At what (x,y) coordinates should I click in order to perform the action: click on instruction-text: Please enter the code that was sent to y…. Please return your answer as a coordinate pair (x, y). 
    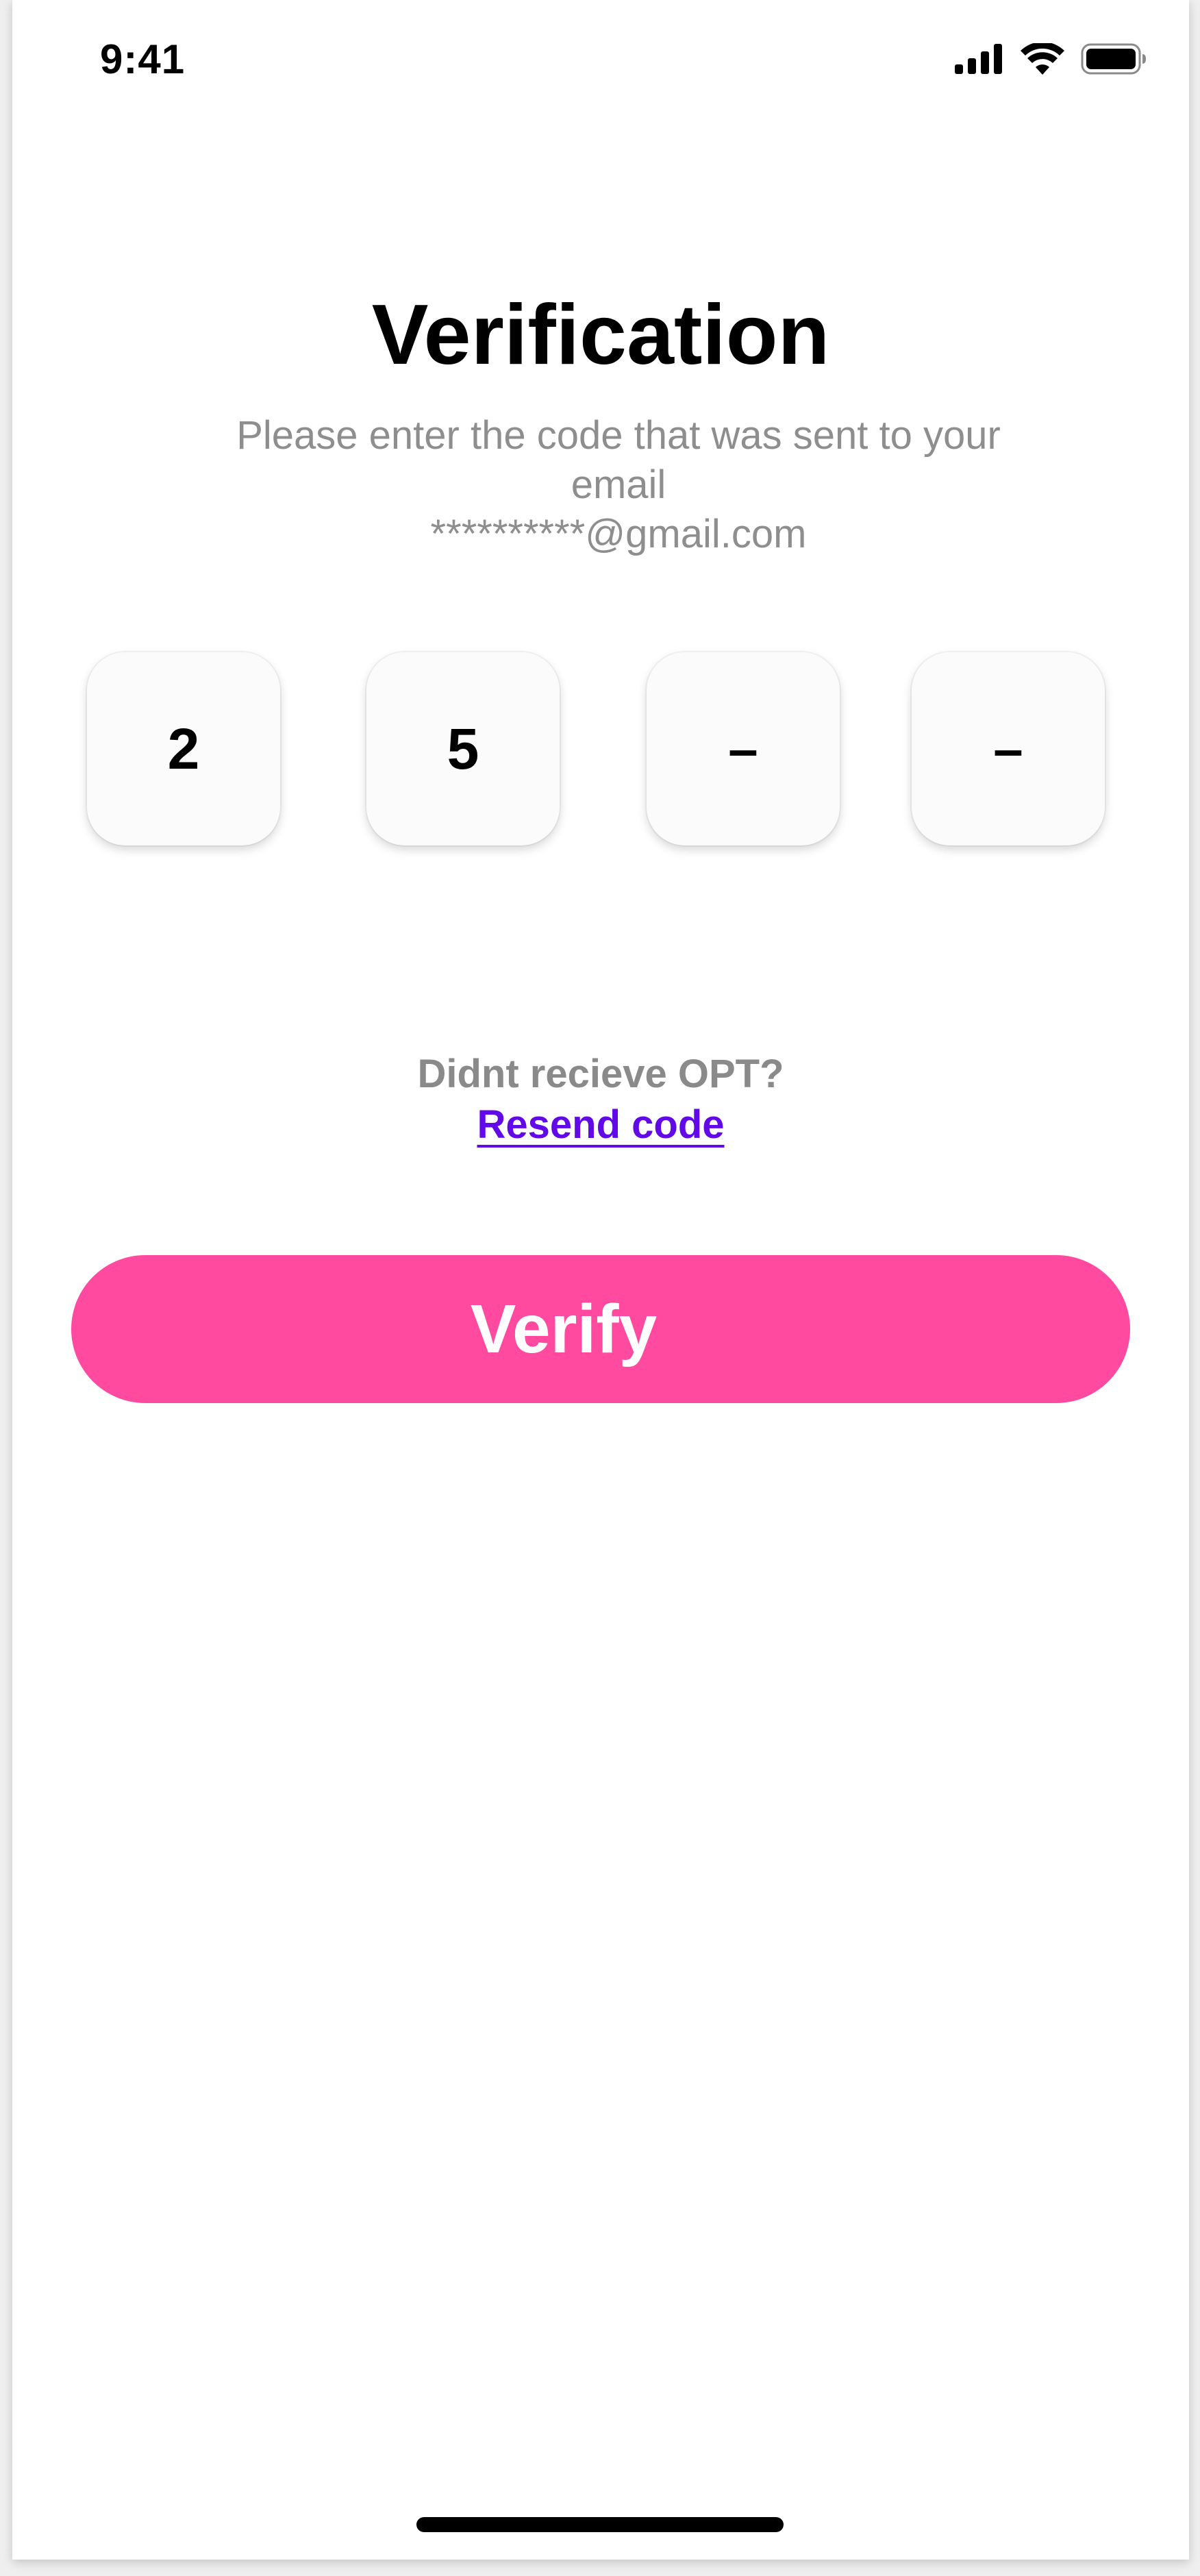
    Looking at the image, I should click on (618, 485).